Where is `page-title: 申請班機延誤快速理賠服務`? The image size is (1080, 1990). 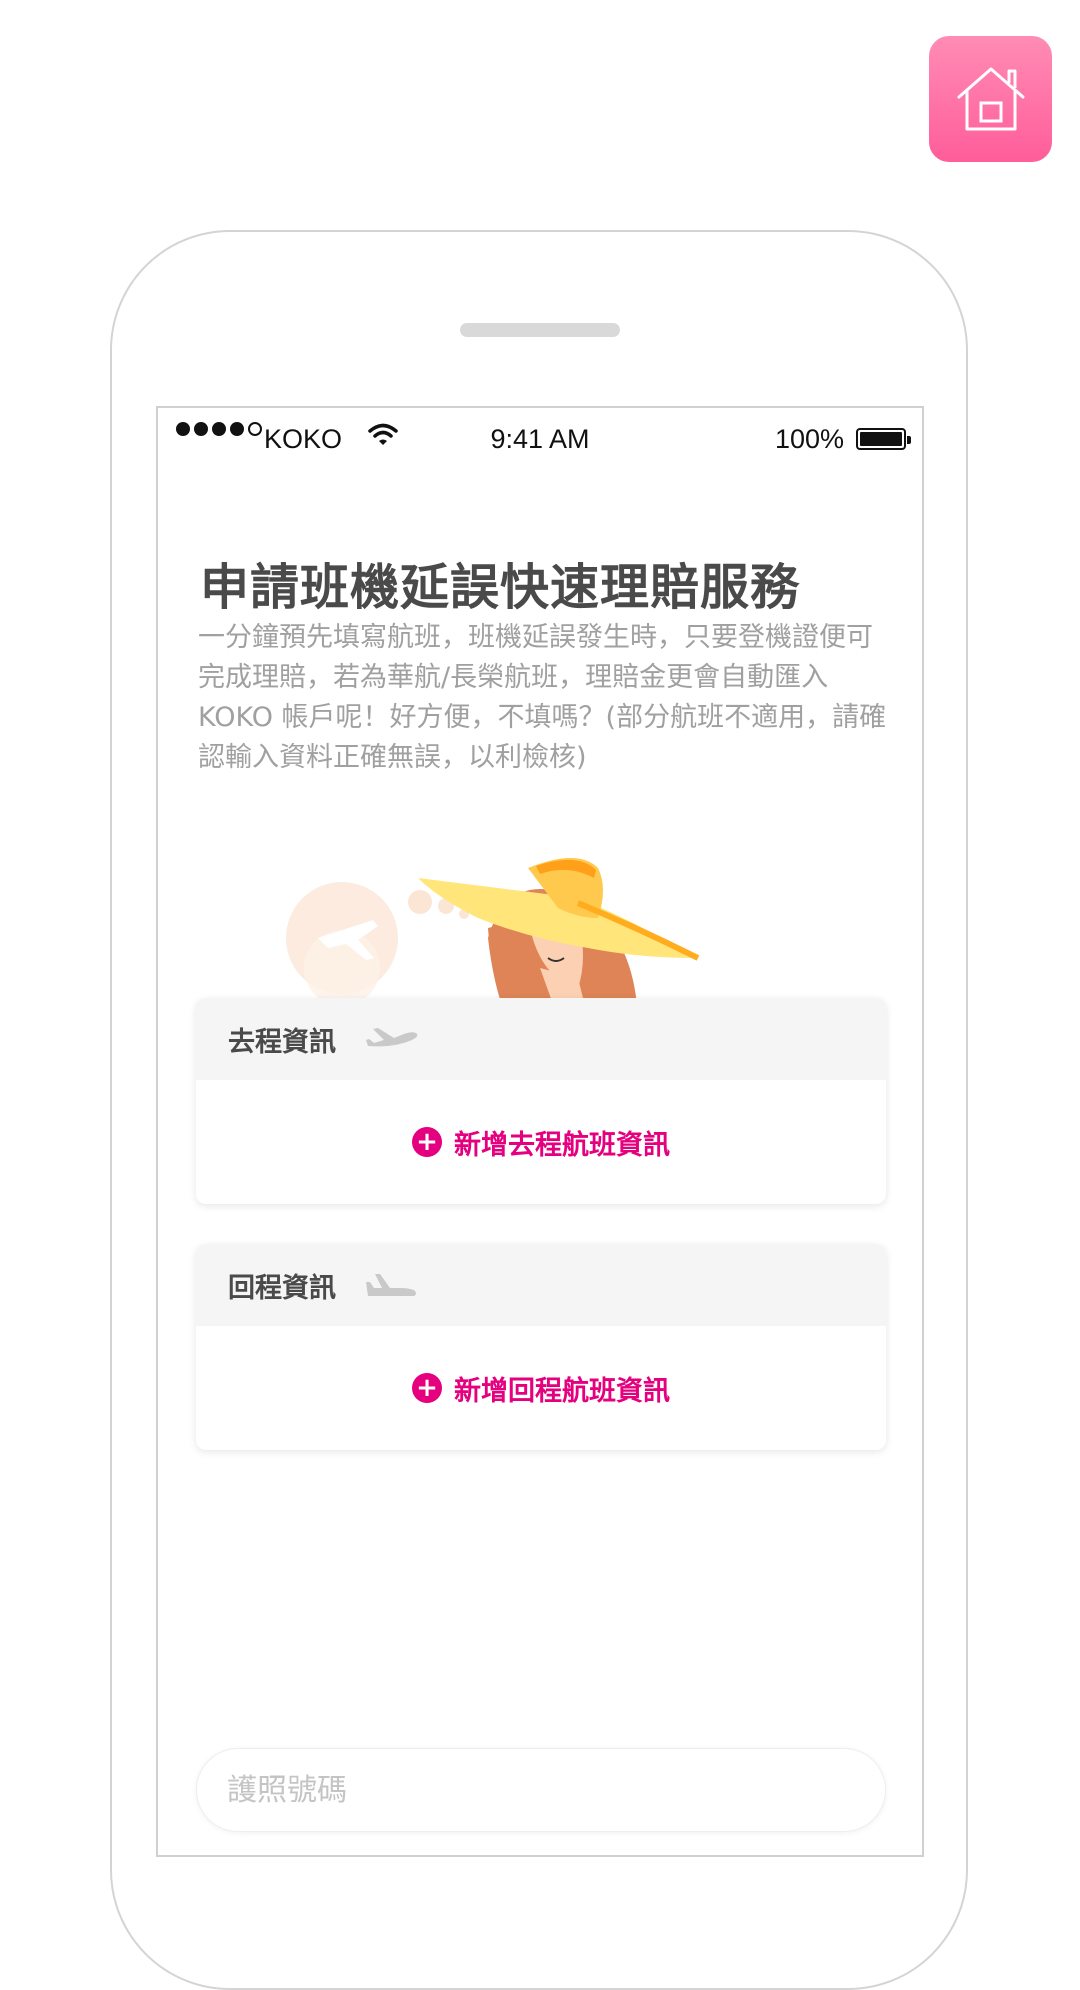
page-title: 申請班機延誤快速理賠服務 is located at coordinates (500, 587).